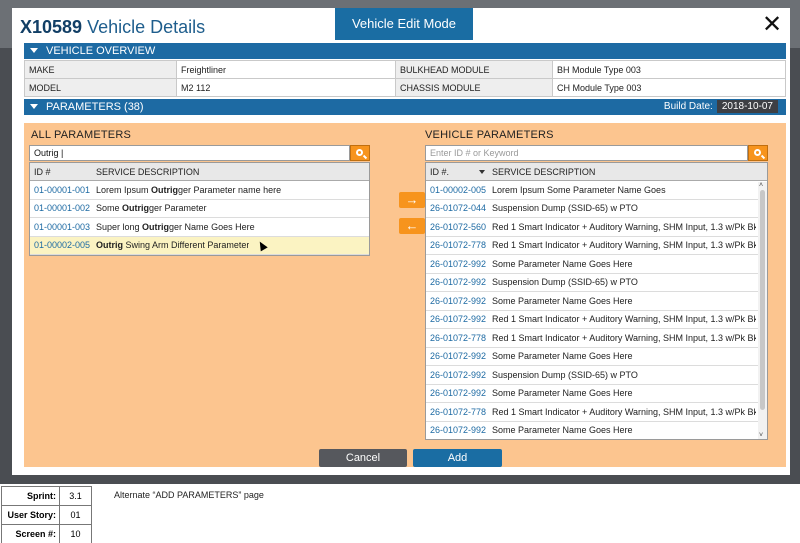 The height and width of the screenshot is (543, 800). Describe the element at coordinates (81, 135) in the screenshot. I see `all-parameters-heading: ALL PARAMETERS` at that location.